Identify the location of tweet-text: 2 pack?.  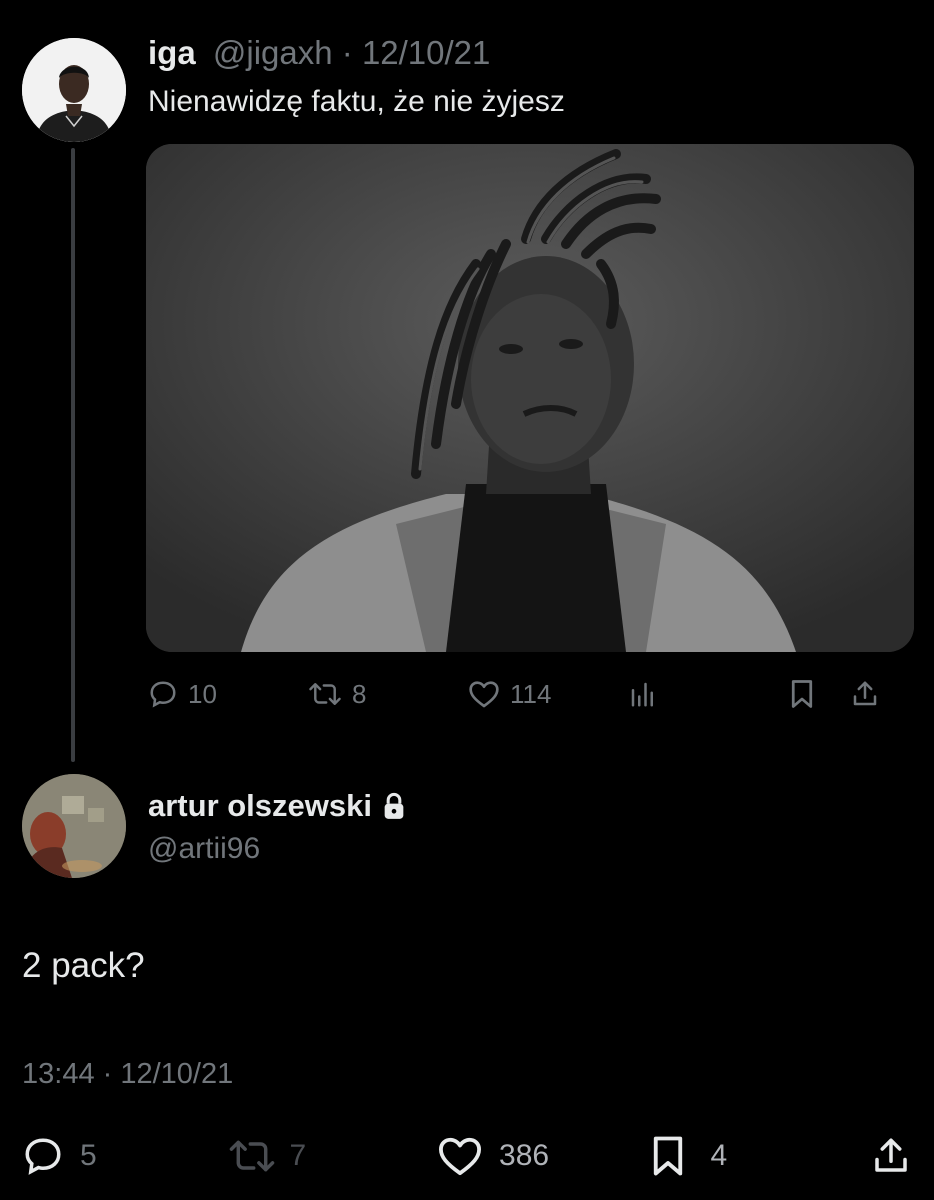
(83, 965).